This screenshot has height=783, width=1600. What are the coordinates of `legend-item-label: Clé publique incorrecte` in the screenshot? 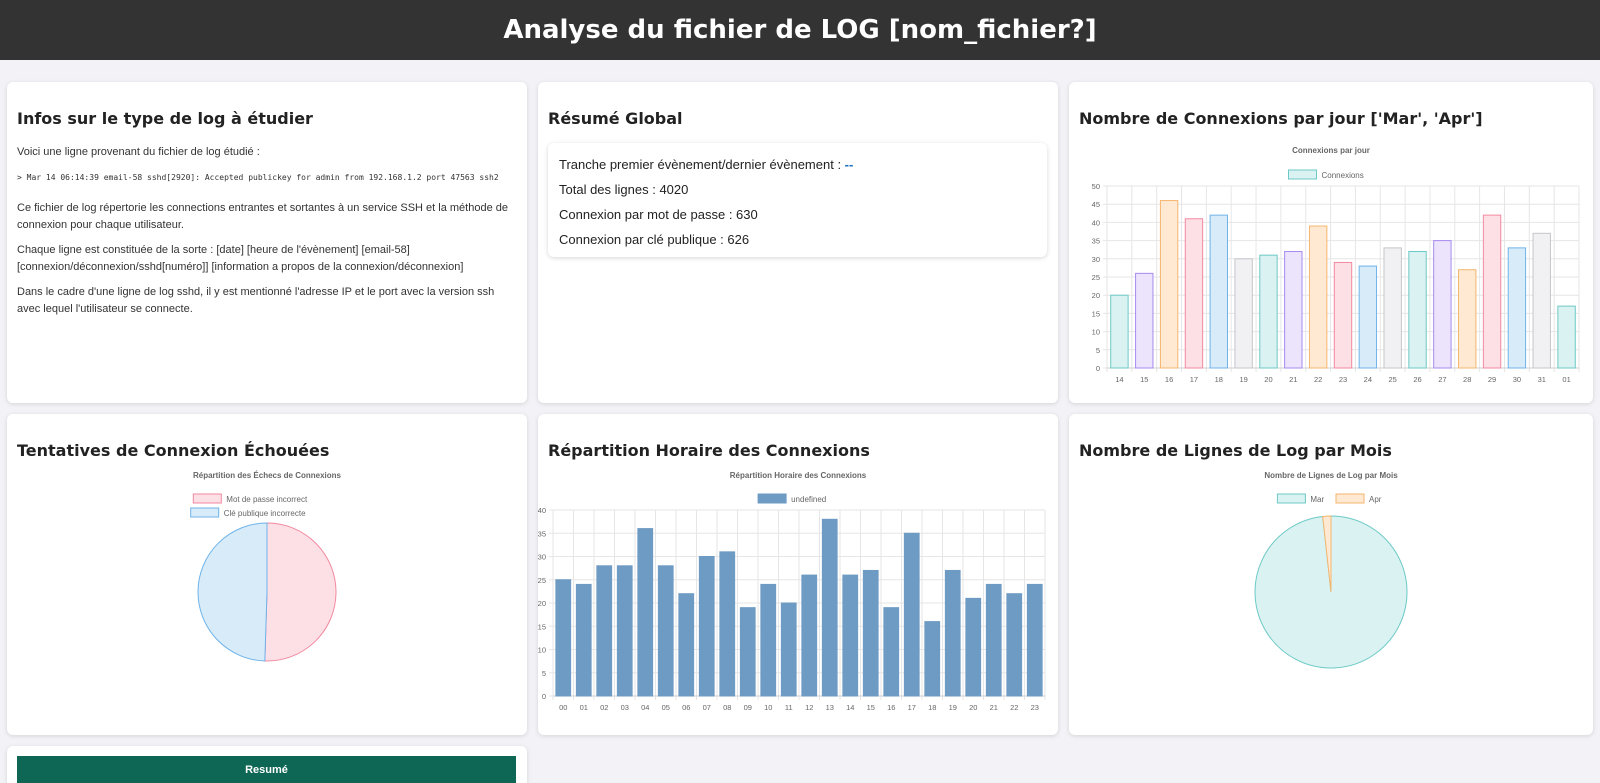 It's located at (265, 513).